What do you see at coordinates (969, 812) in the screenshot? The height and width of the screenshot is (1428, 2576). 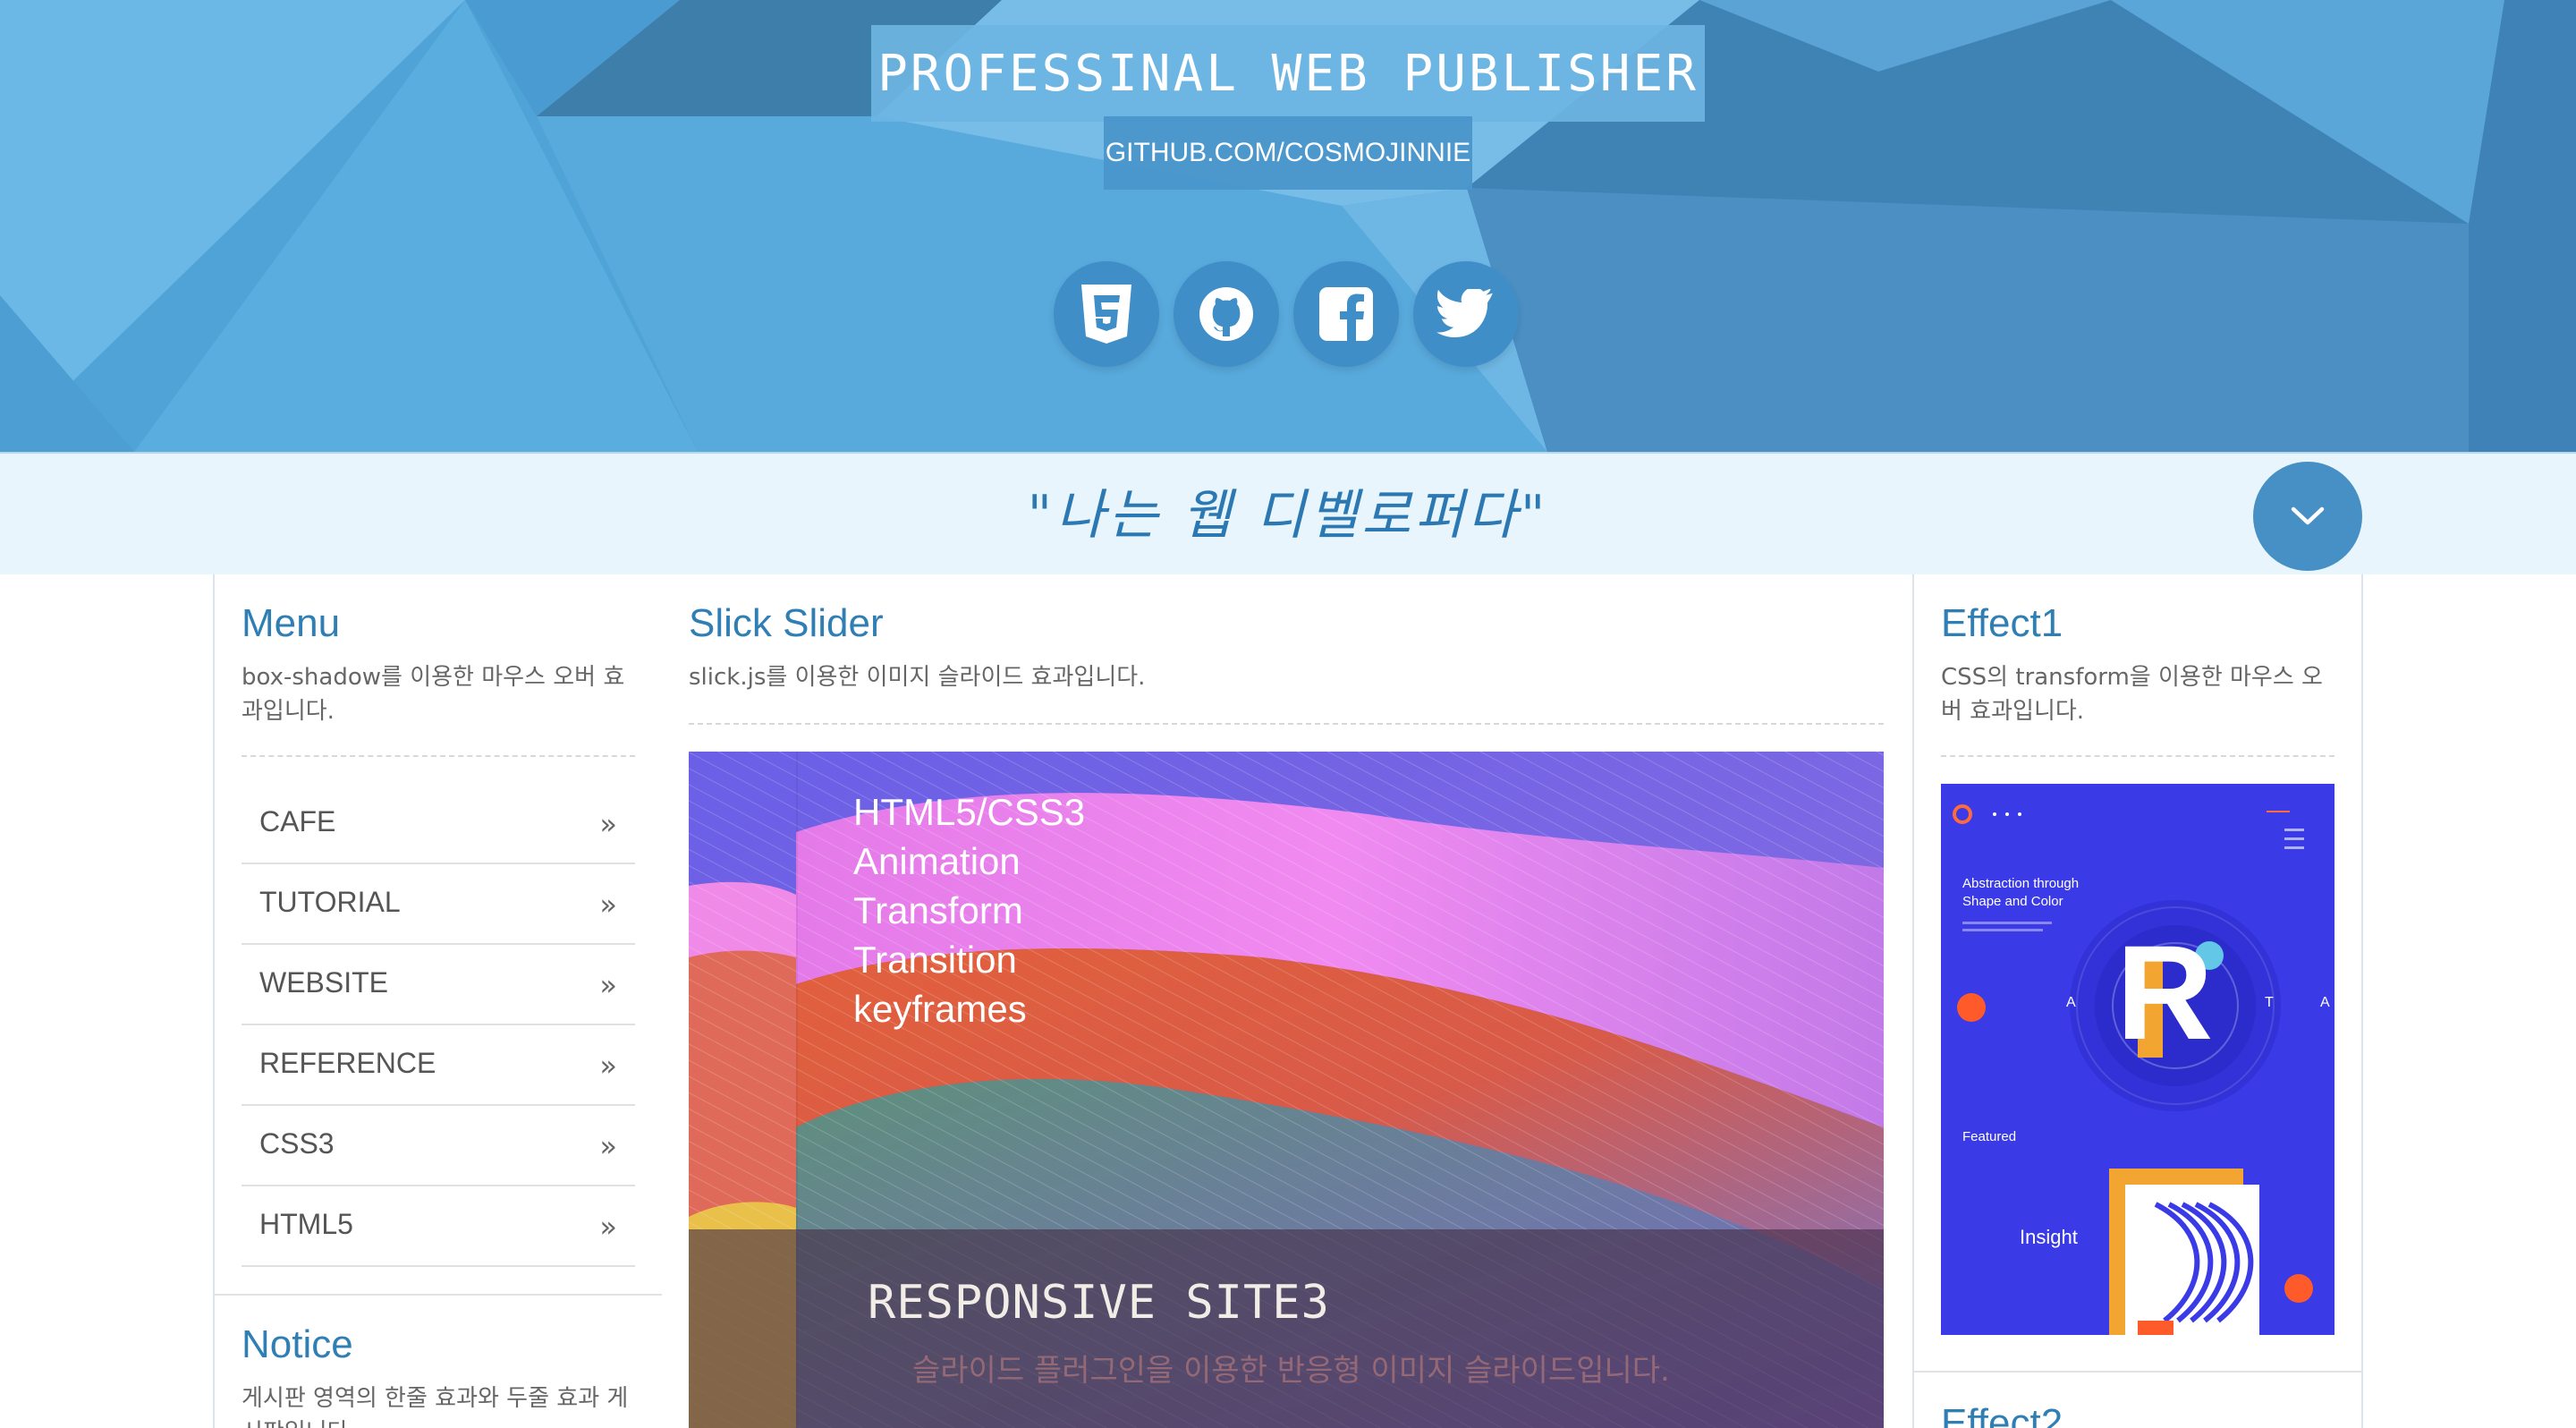 I see `slide-line: HTML5/CSS3` at bounding box center [969, 812].